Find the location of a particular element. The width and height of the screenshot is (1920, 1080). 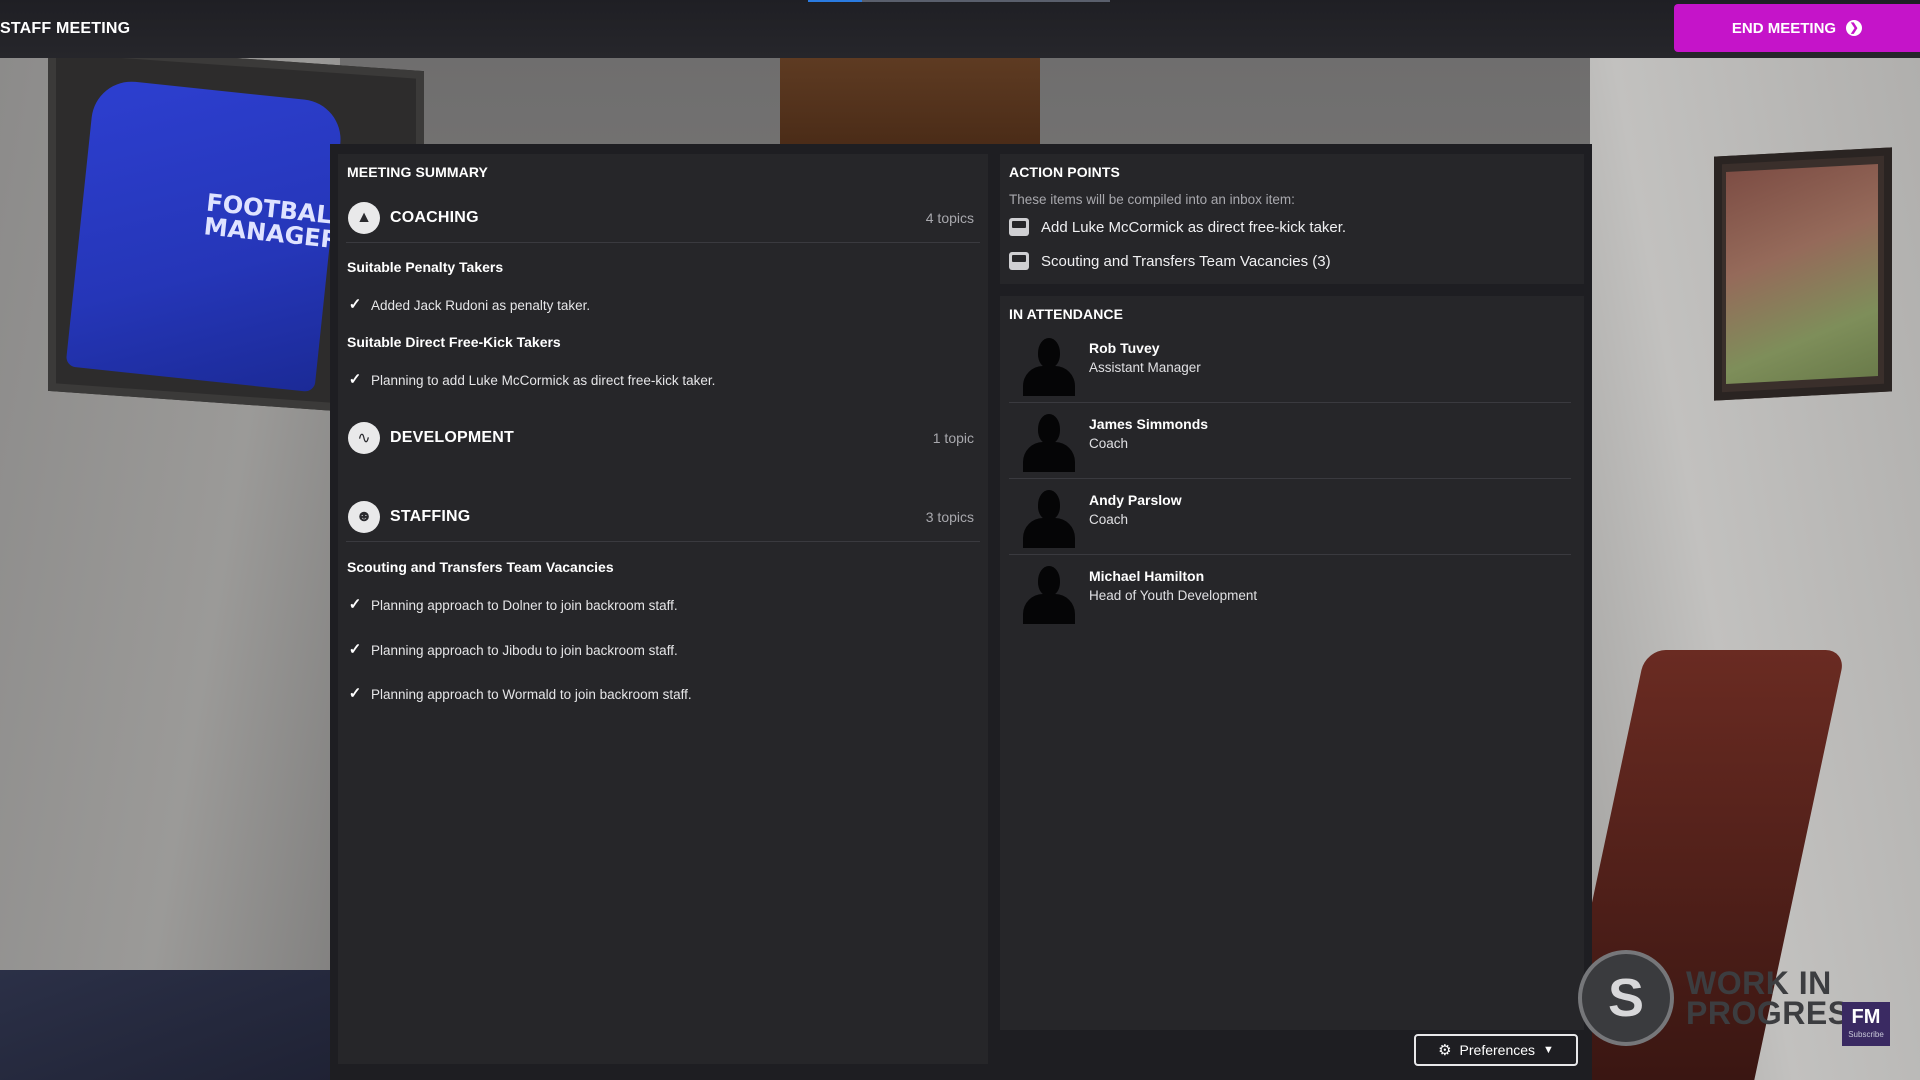

attendee-name: Andy Parslow is located at coordinates (1135, 500).